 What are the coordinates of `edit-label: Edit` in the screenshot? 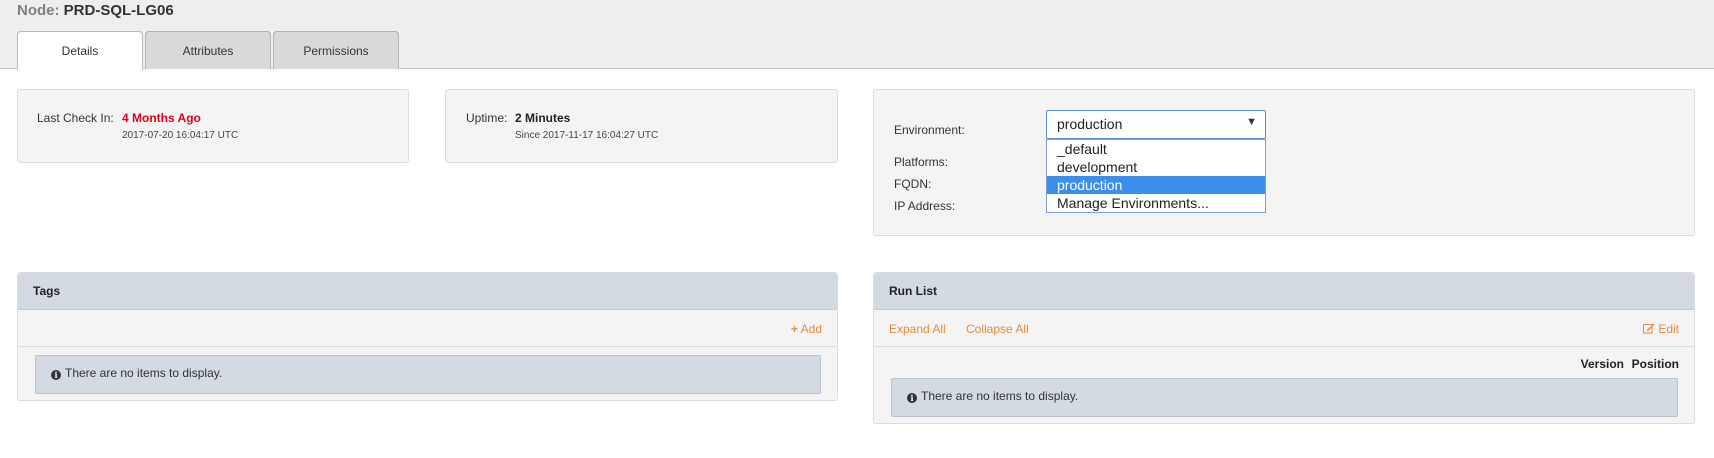 It's located at (1668, 329).